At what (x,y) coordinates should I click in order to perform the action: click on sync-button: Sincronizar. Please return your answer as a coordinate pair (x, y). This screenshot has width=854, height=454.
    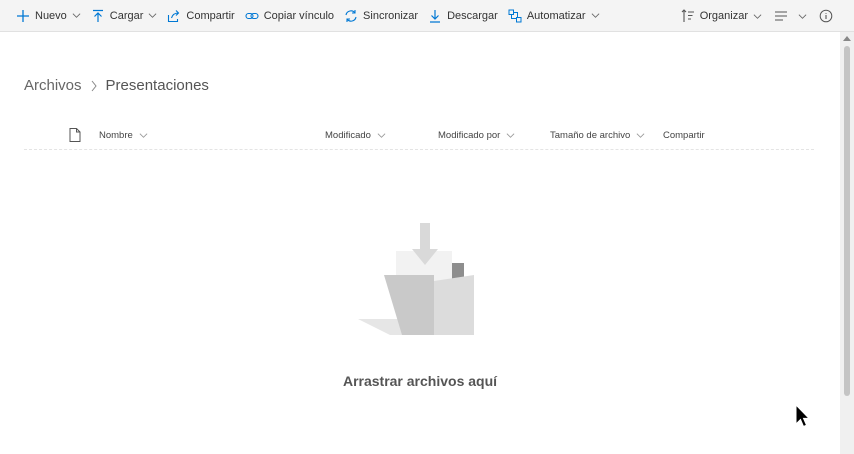
    Looking at the image, I should click on (381, 16).